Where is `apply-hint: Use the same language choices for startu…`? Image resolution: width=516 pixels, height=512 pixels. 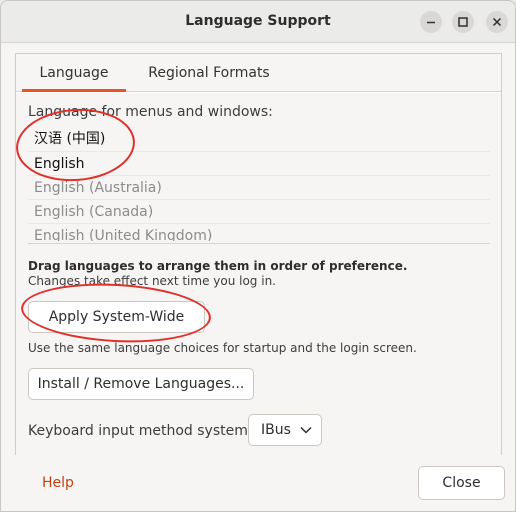
apply-hint: Use the same language choices for startu… is located at coordinates (222, 348).